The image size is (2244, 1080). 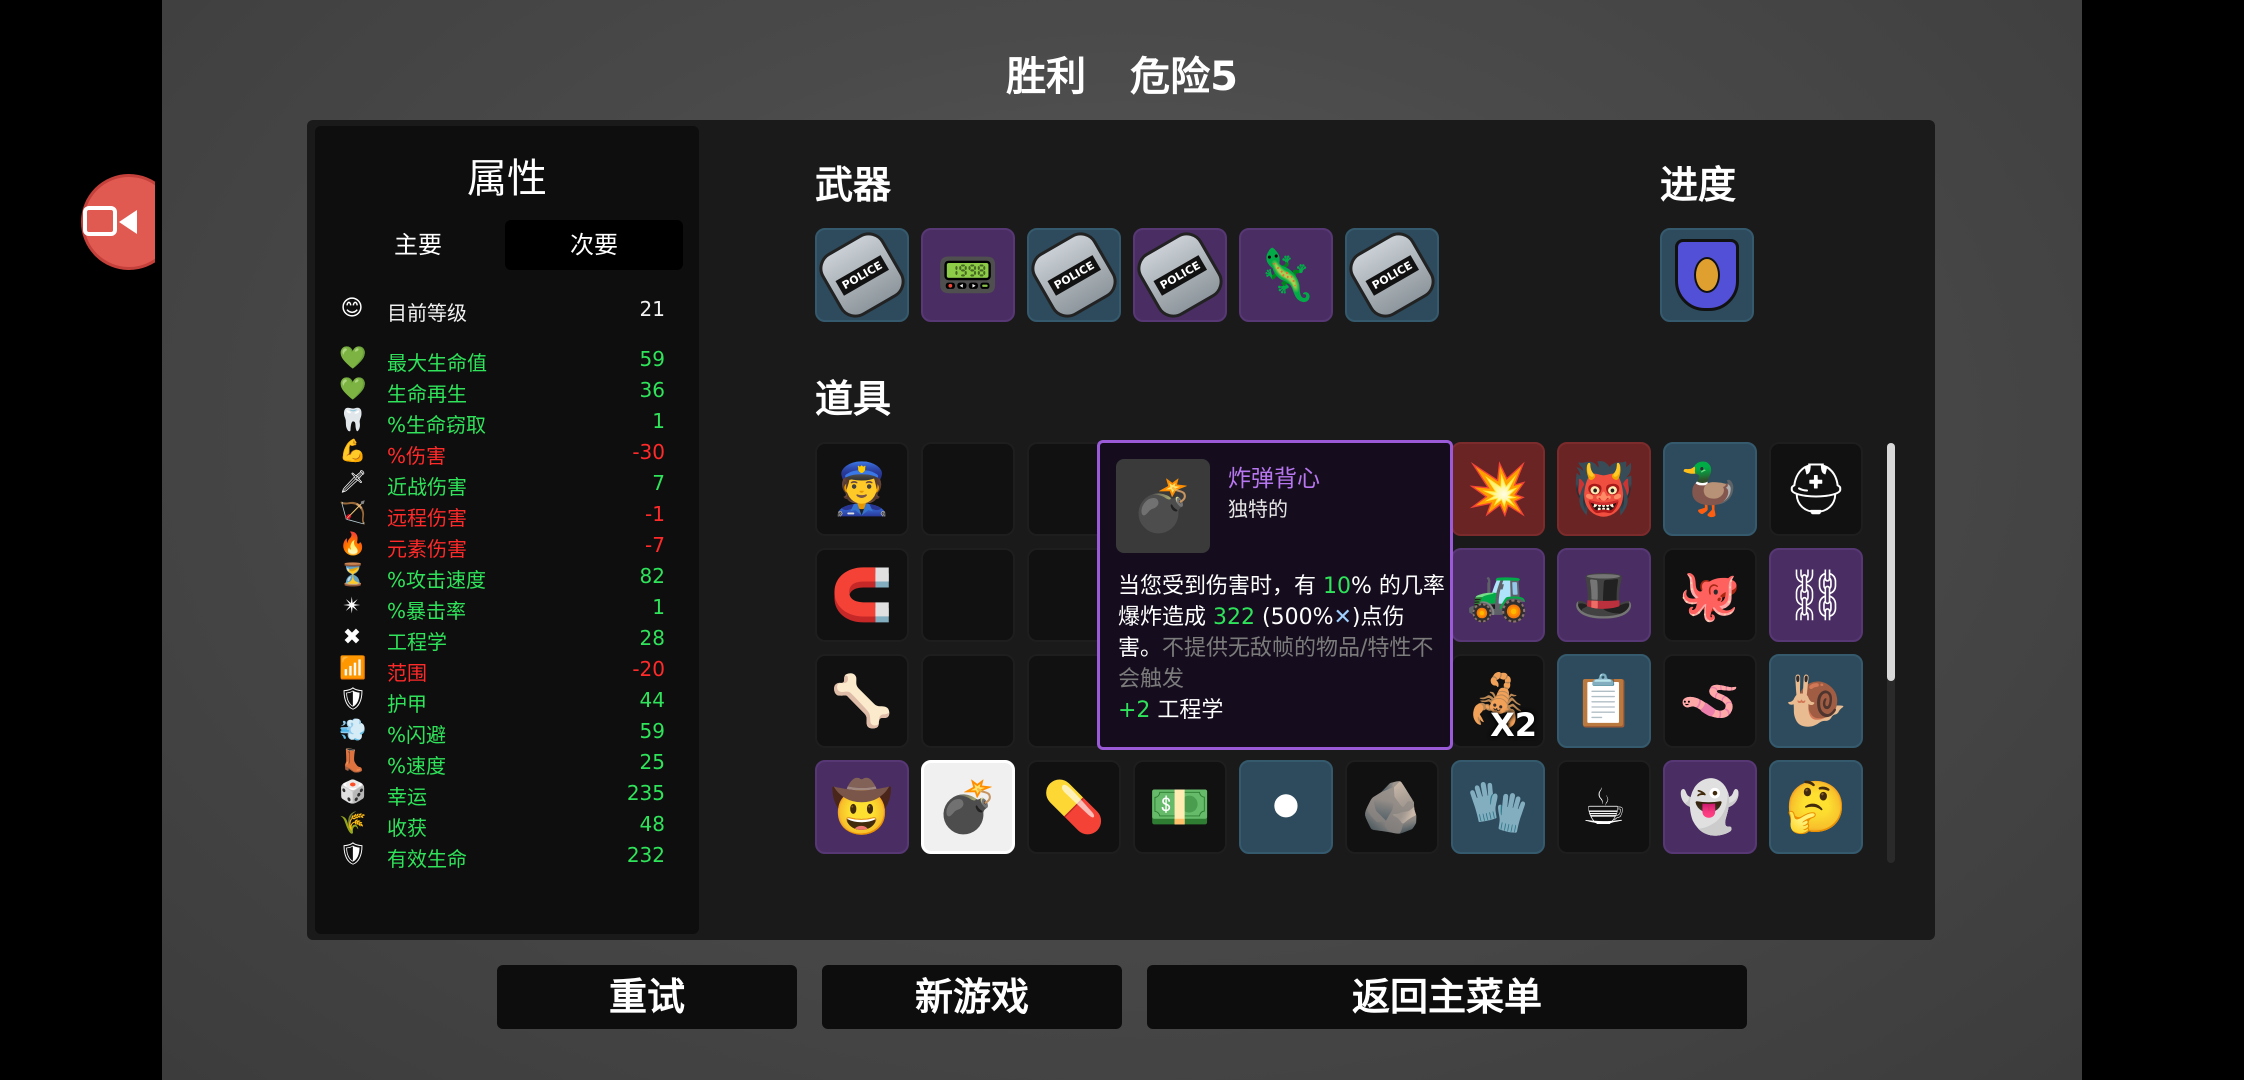 What do you see at coordinates (862, 701) in the screenshot?
I see `item-slot: 🦴` at bounding box center [862, 701].